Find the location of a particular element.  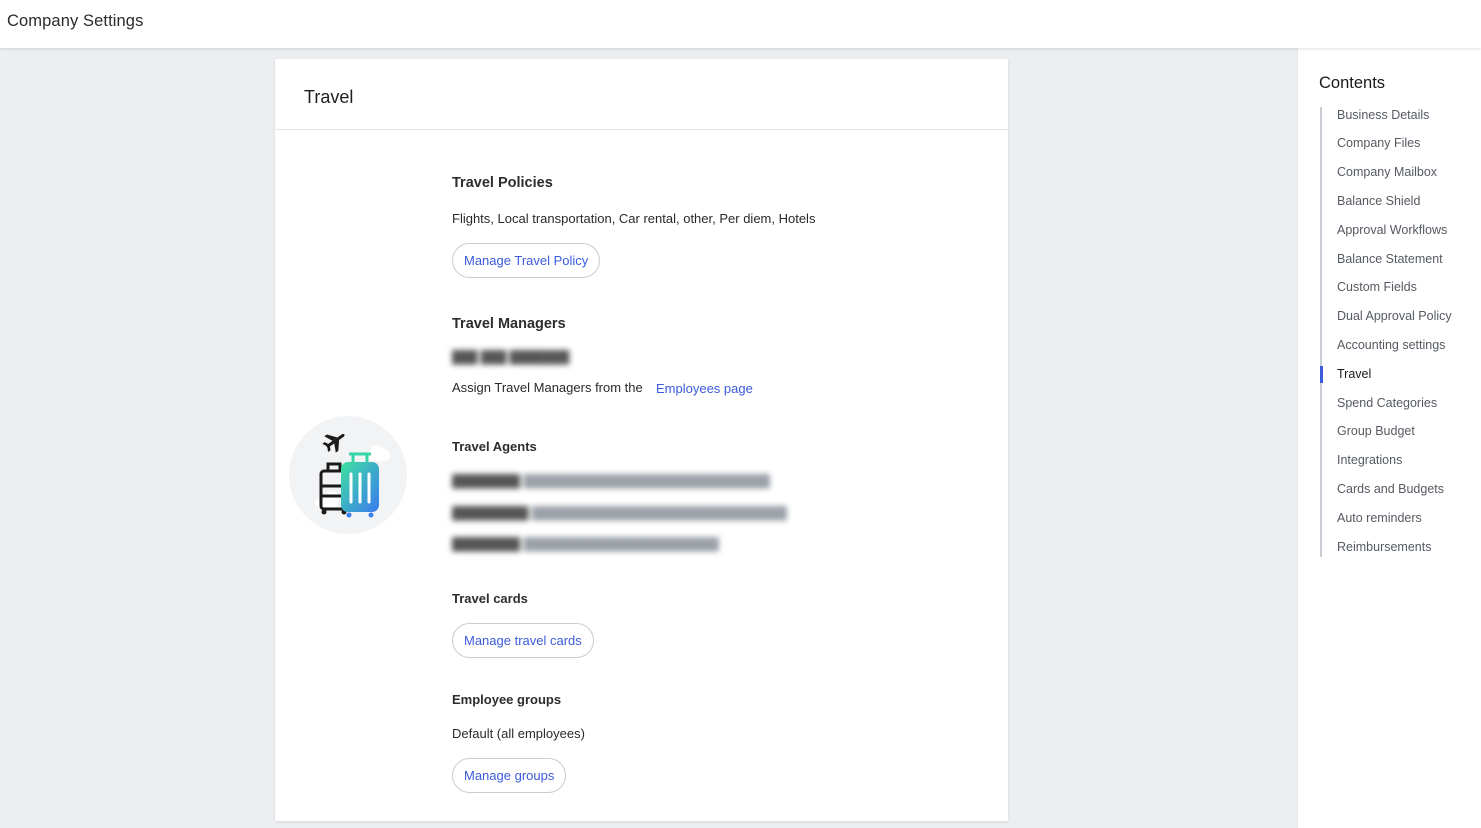

toc-item-business-details: Business Details is located at coordinates (1383, 115).